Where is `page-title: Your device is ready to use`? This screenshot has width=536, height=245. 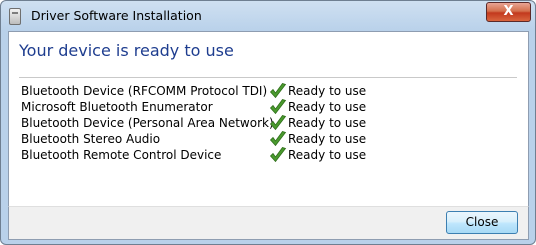
page-title: Your device is ready to use is located at coordinates (126, 50).